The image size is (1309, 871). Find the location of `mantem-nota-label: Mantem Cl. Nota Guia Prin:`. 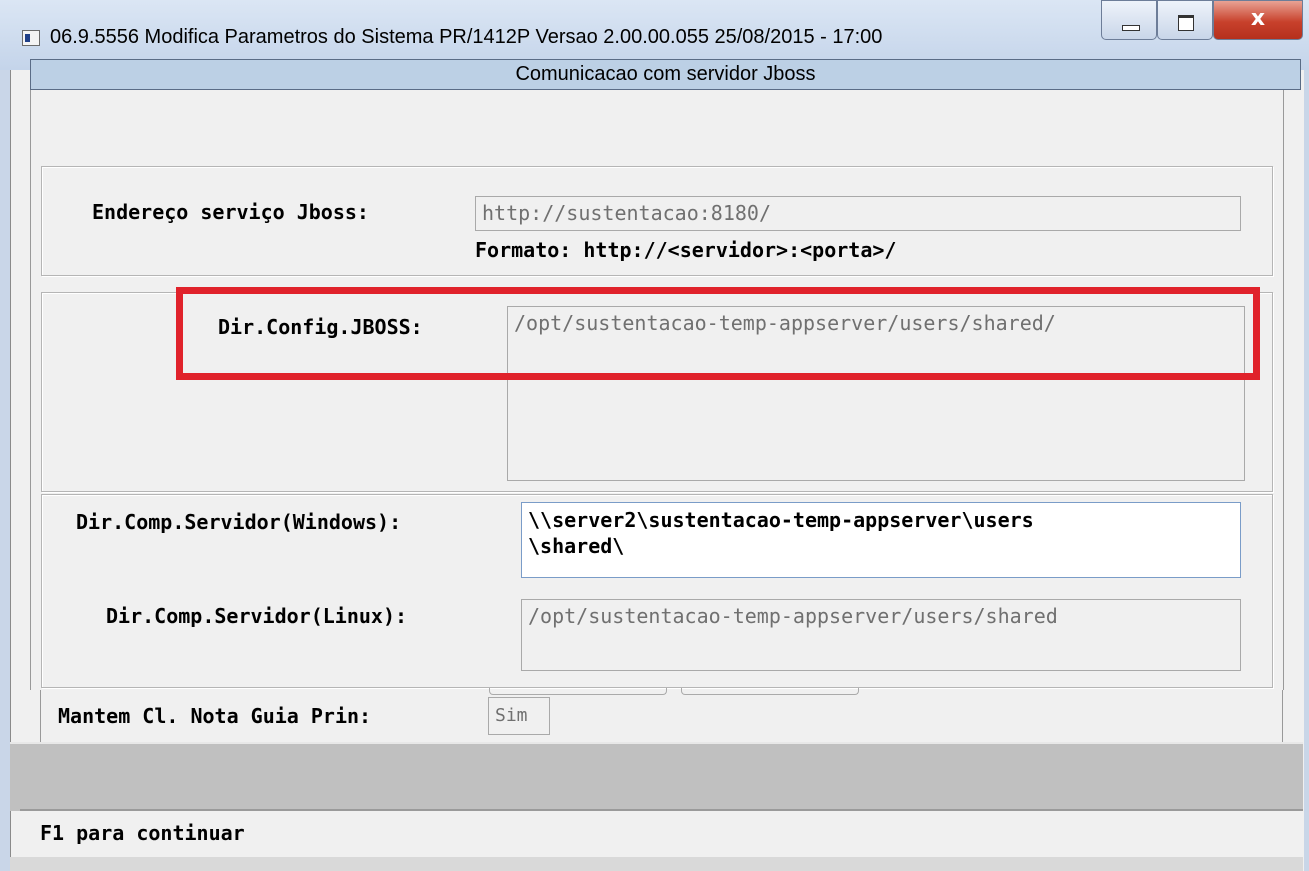

mantem-nota-label: Mantem Cl. Nota Guia Prin: is located at coordinates (215, 716).